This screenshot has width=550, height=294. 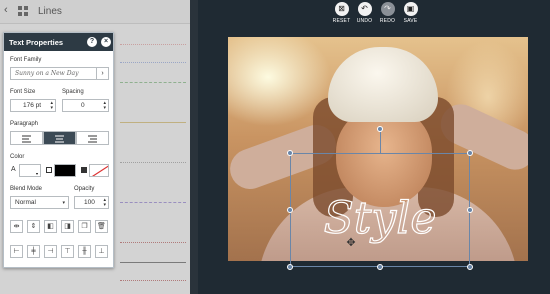 I want to click on align-center-h-button: ╪, so click(x=33, y=251).